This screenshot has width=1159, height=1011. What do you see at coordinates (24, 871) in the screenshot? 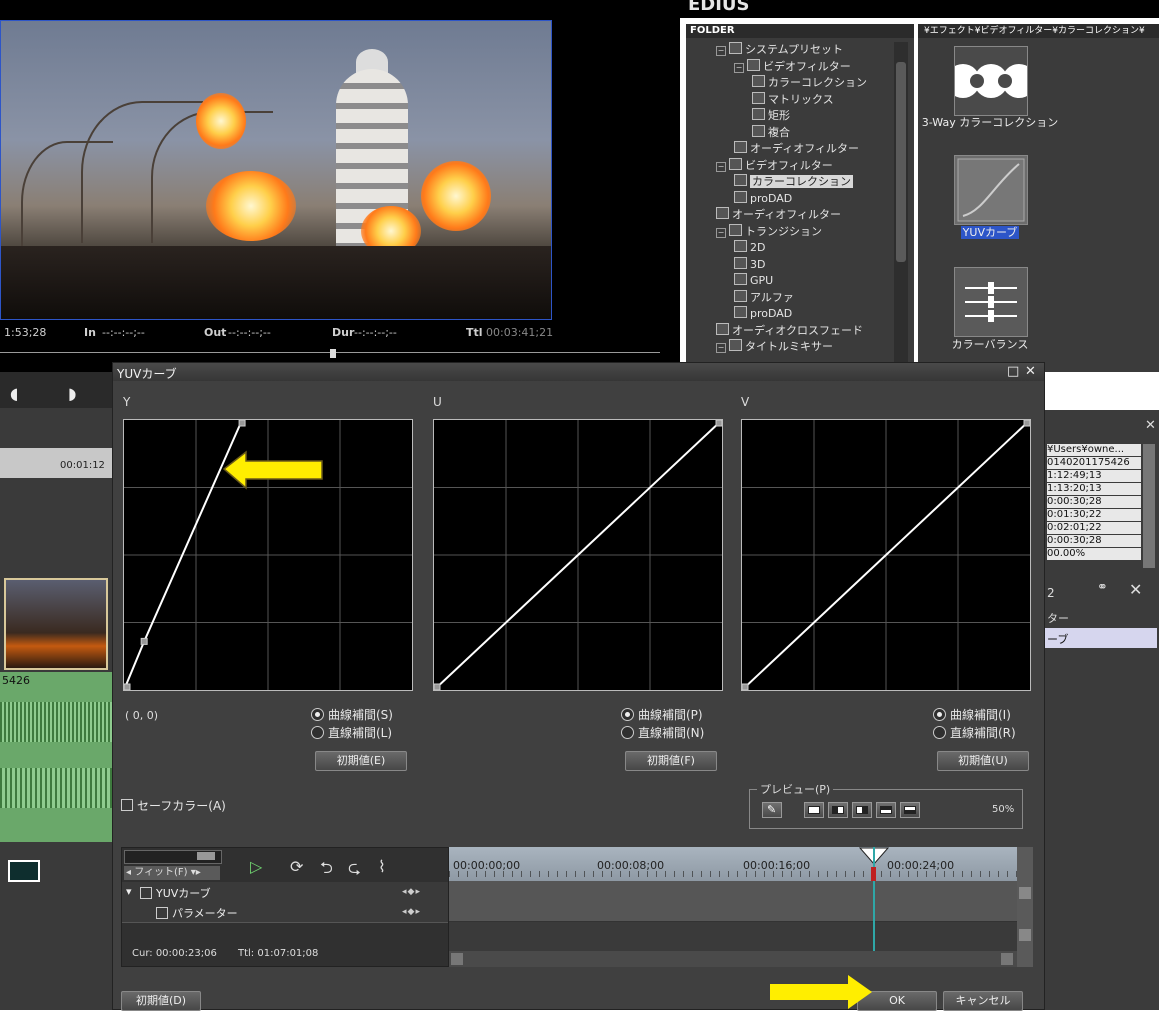
I see `color-swatch` at bounding box center [24, 871].